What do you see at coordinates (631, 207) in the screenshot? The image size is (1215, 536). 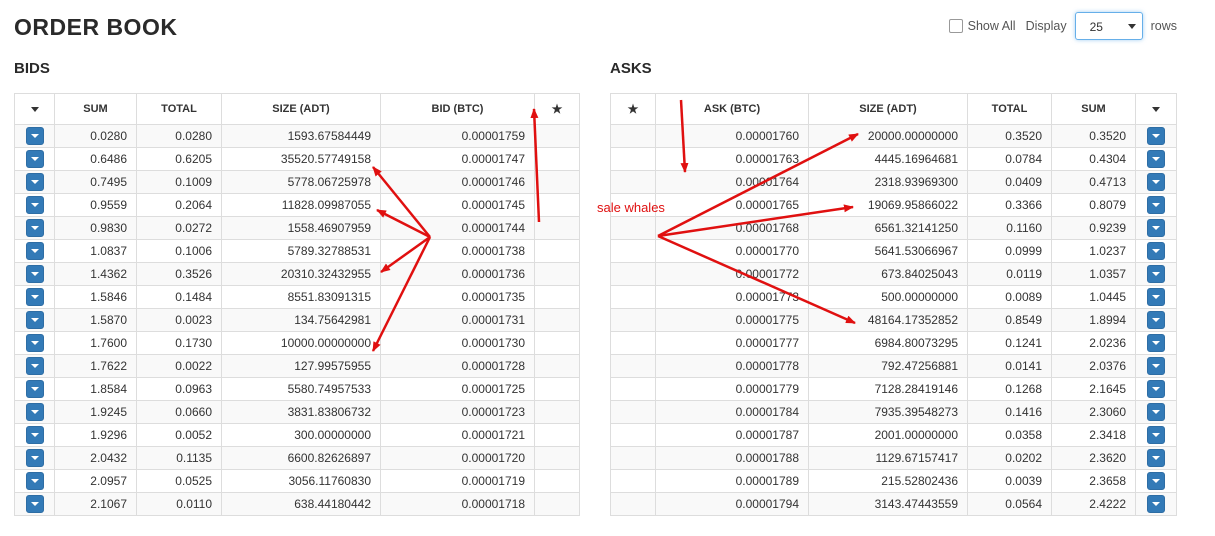 I see `sale-whales-annotation: sale whales` at bounding box center [631, 207].